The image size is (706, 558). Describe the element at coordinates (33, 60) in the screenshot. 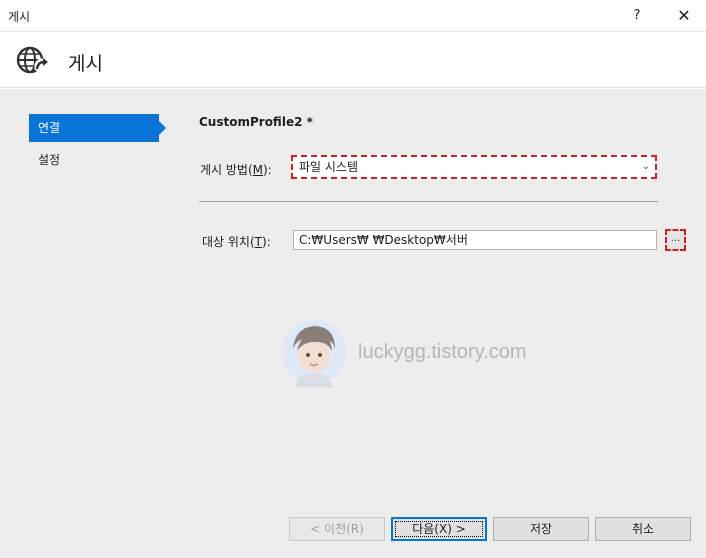

I see `globe-publish-icon` at that location.